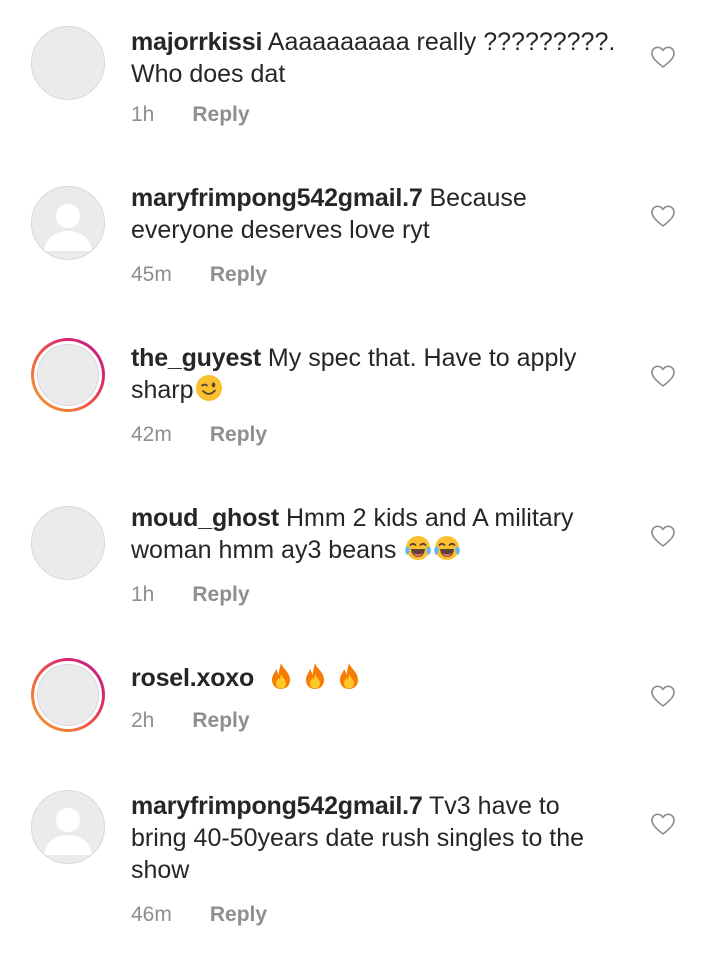 This screenshot has width=719, height=953. I want to click on comment-username: moud_ghost, so click(205, 518).